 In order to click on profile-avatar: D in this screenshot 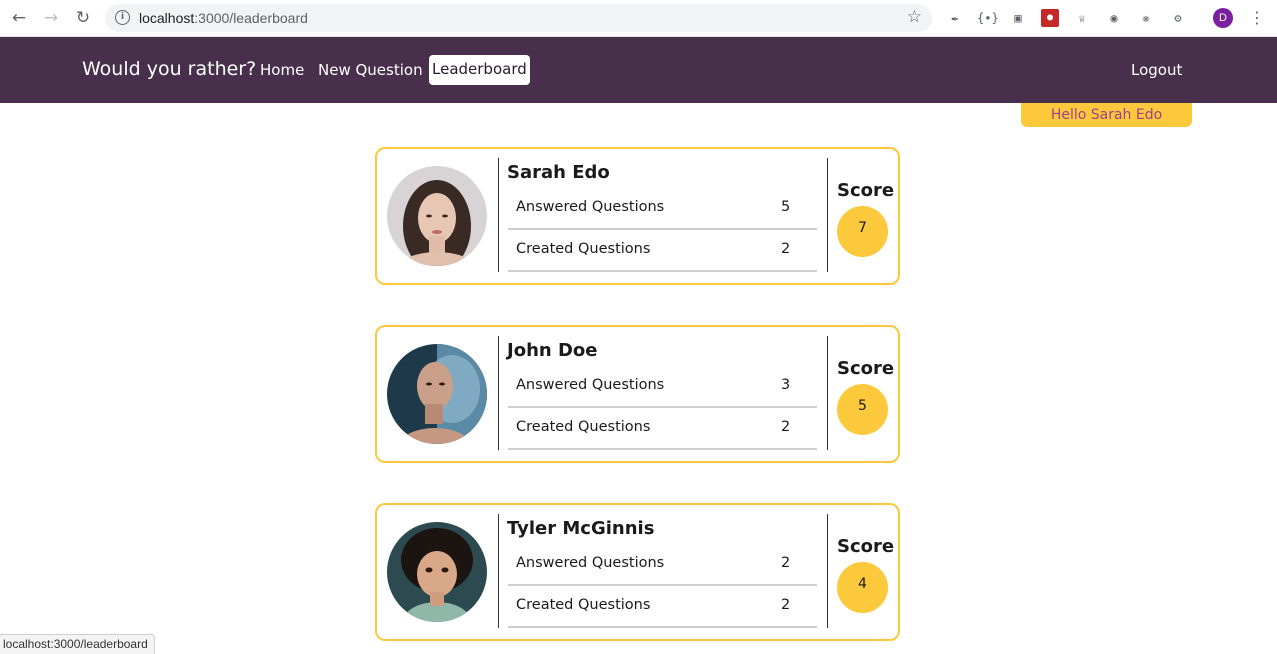, I will do `click(1223, 18)`.